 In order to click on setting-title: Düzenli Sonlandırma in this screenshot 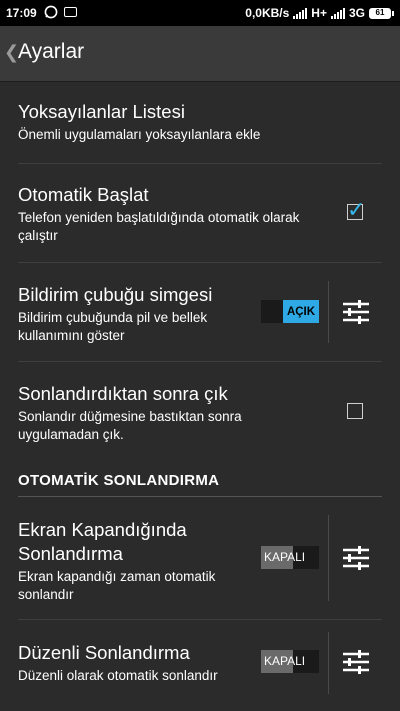, I will do `click(104, 652)`.